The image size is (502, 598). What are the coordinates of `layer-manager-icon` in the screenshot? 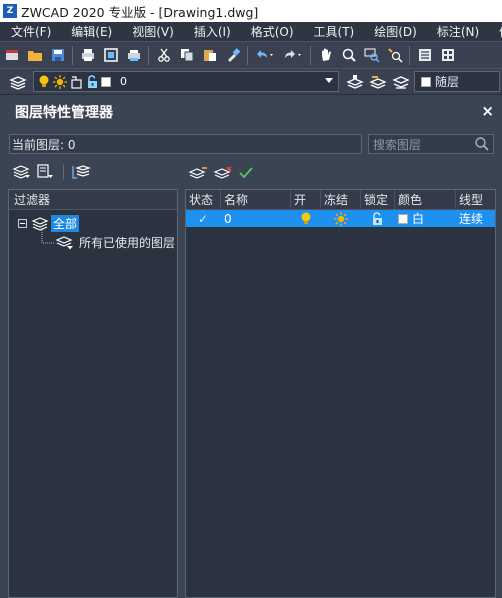 It's located at (17, 81).